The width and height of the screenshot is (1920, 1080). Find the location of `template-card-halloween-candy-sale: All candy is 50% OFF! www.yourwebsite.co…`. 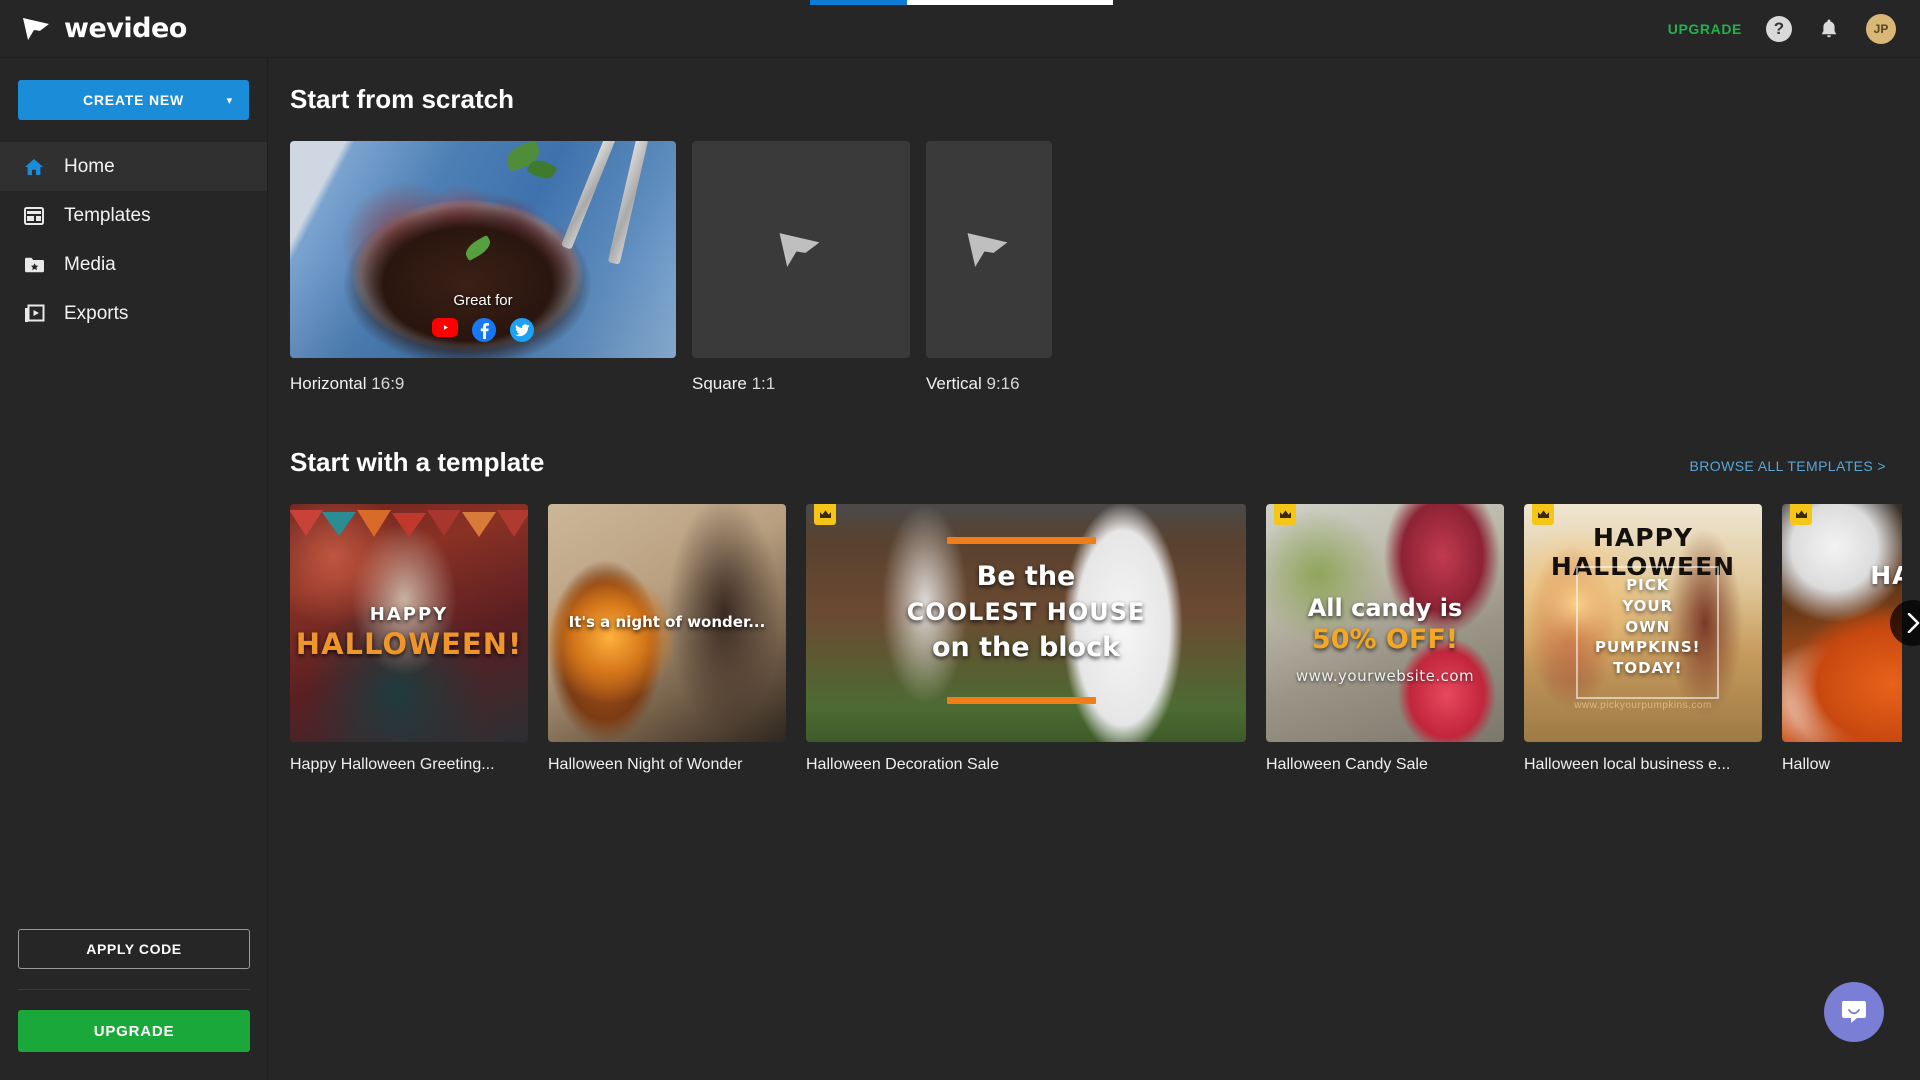

template-card-halloween-candy-sale: All candy is 50% OFF! www.yourwebsite.co… is located at coordinates (1385, 639).